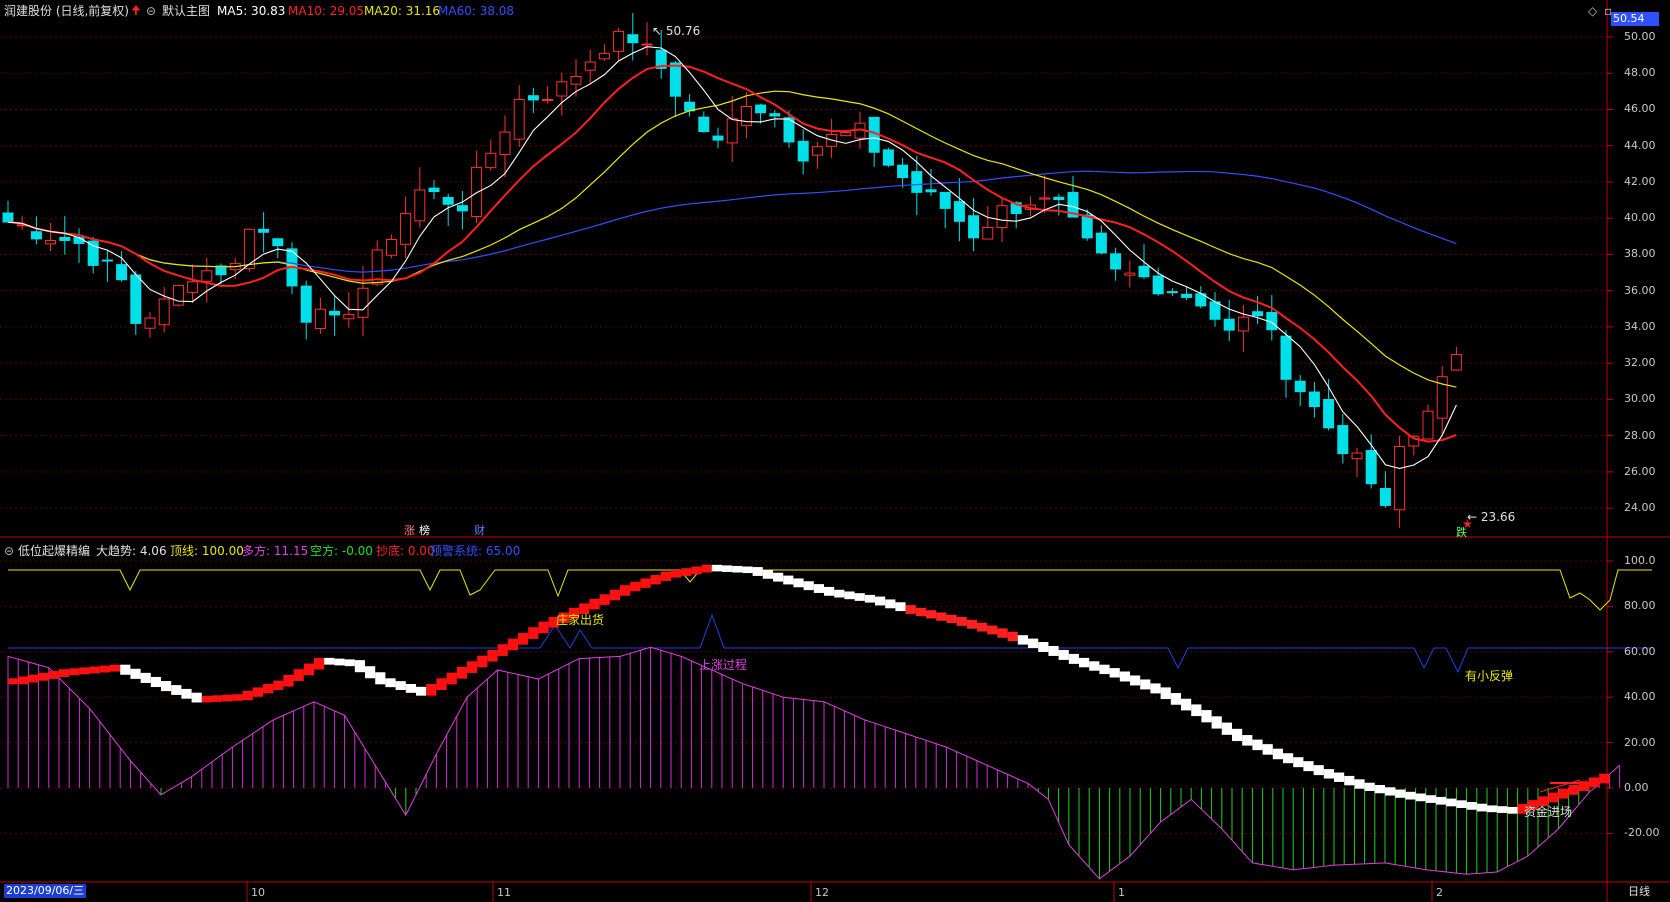  Describe the element at coordinates (504, 892) in the screenshot. I see `month-nov: 11` at that location.